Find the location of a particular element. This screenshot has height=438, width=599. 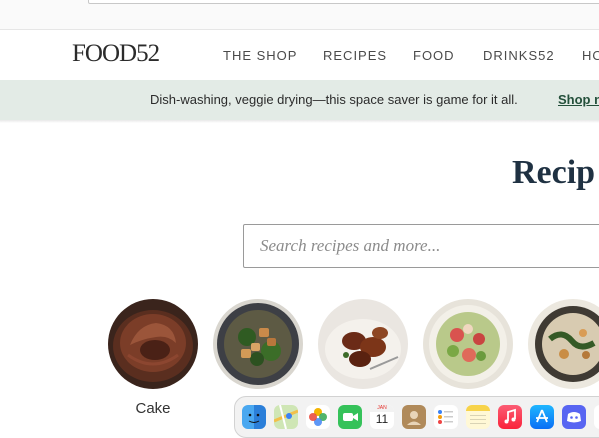

category-image-salad is located at coordinates (468, 344).